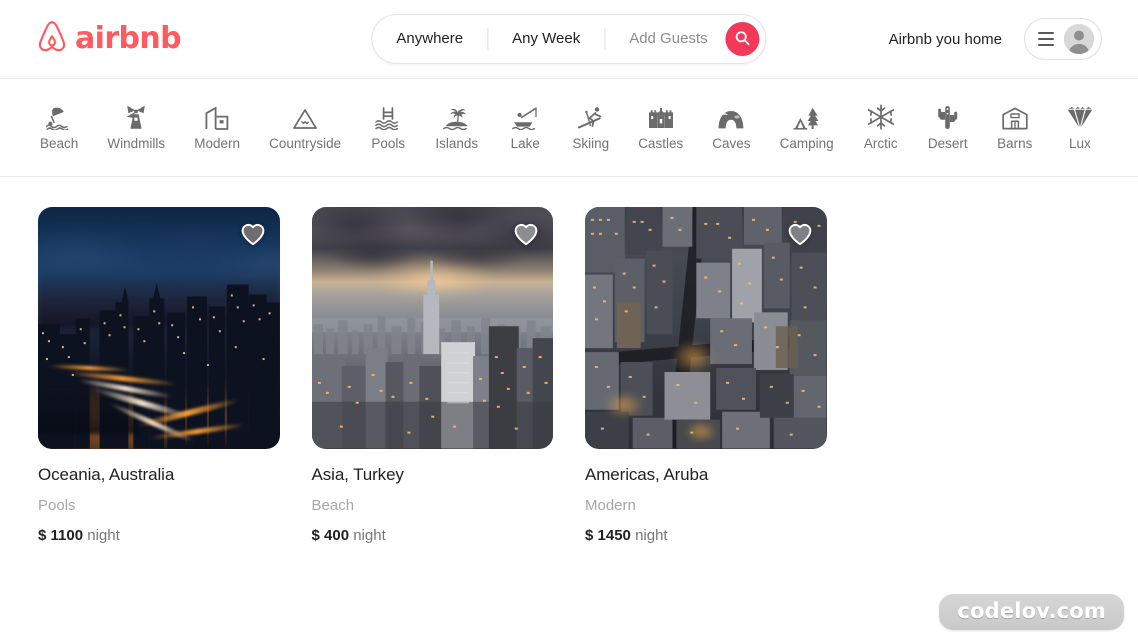 The width and height of the screenshot is (1138, 640). I want to click on category-item-caves: Caves, so click(731, 127).